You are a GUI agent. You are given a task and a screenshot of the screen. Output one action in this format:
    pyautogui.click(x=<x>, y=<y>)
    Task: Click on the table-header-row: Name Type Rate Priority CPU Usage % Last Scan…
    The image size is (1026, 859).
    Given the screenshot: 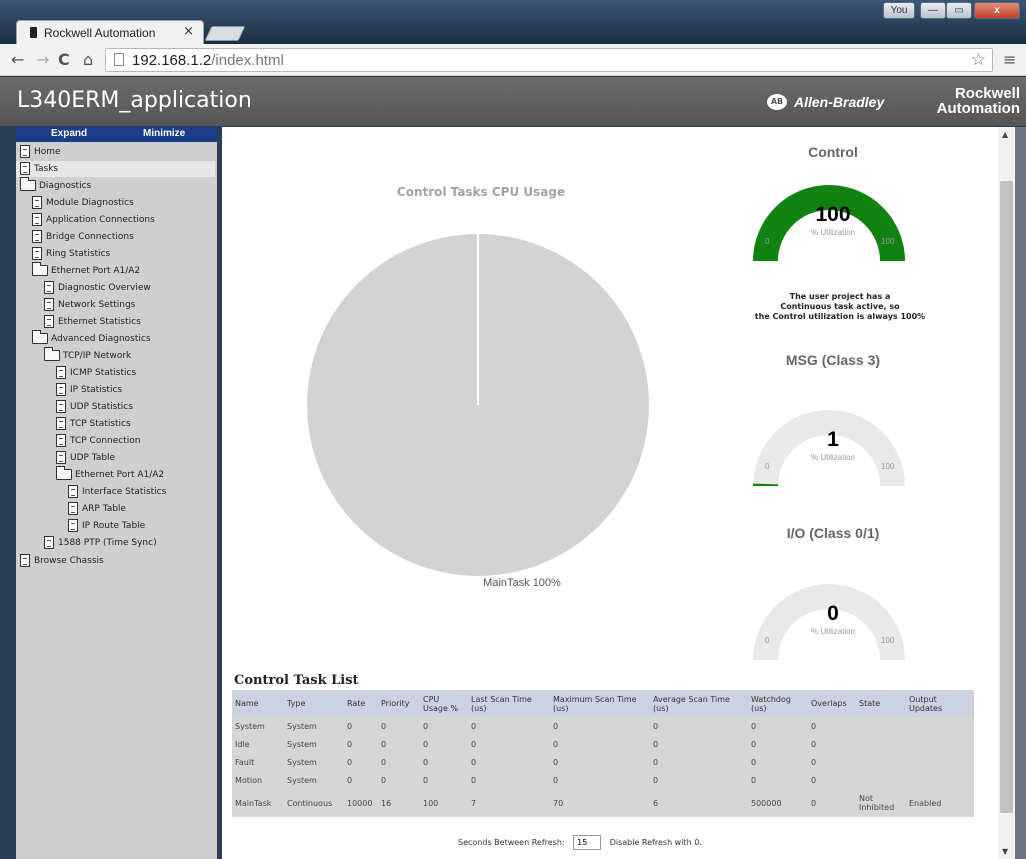 What is the action you would take?
    pyautogui.click(x=603, y=703)
    